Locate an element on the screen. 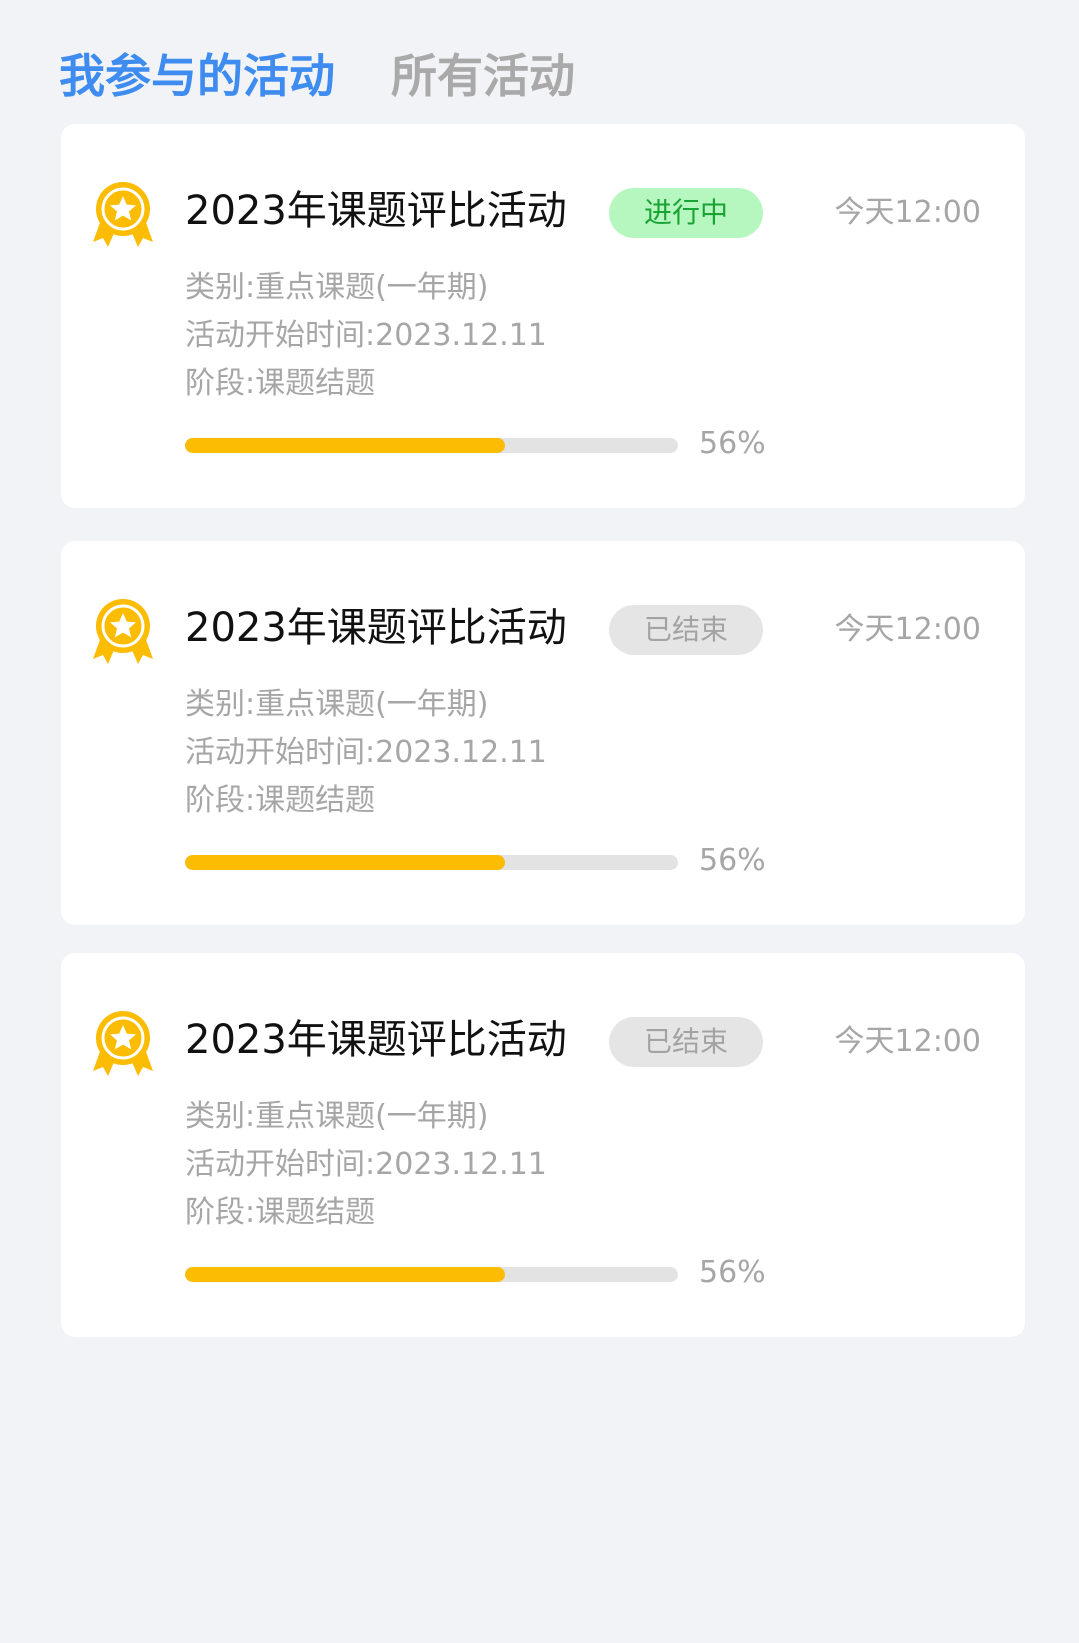 The width and height of the screenshot is (1079, 1643). tab-my-activities: 我参与的活动 is located at coordinates (197, 76).